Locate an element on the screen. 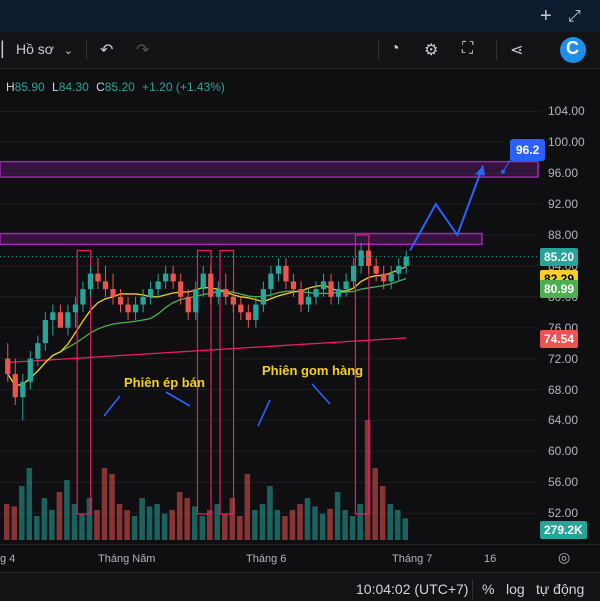  undo-icon: ↶ is located at coordinates (106, 50).